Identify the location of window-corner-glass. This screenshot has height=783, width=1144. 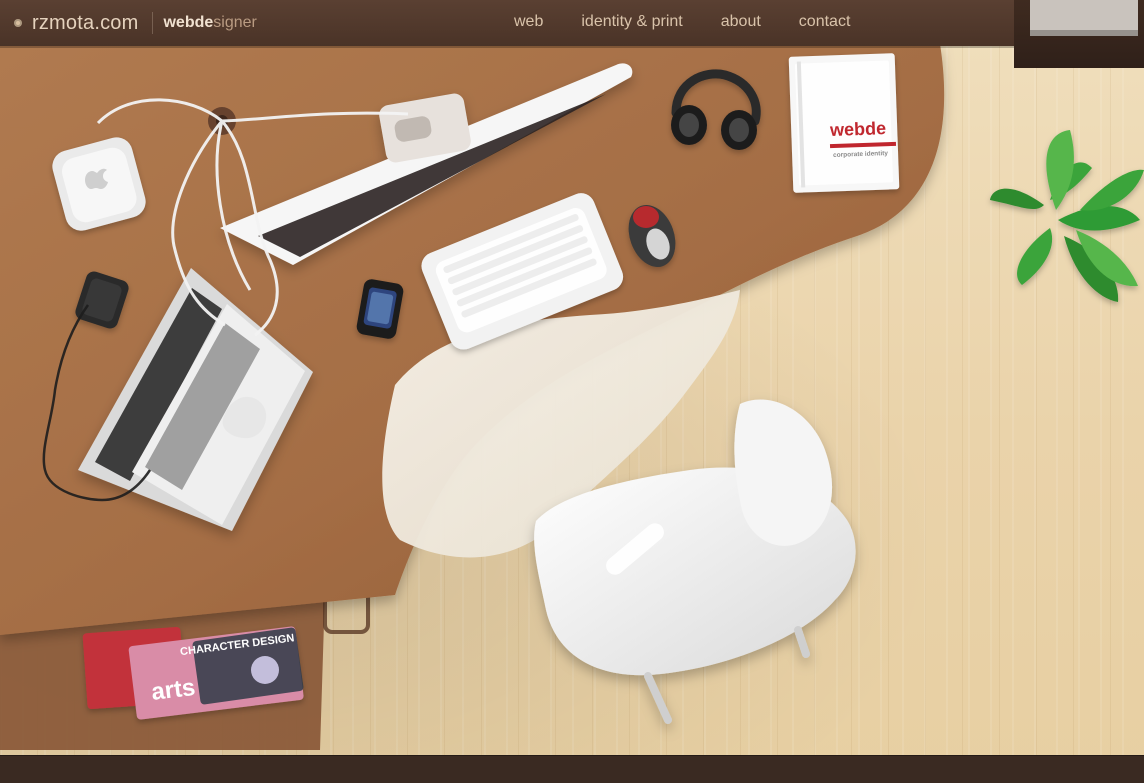
(1084, 18).